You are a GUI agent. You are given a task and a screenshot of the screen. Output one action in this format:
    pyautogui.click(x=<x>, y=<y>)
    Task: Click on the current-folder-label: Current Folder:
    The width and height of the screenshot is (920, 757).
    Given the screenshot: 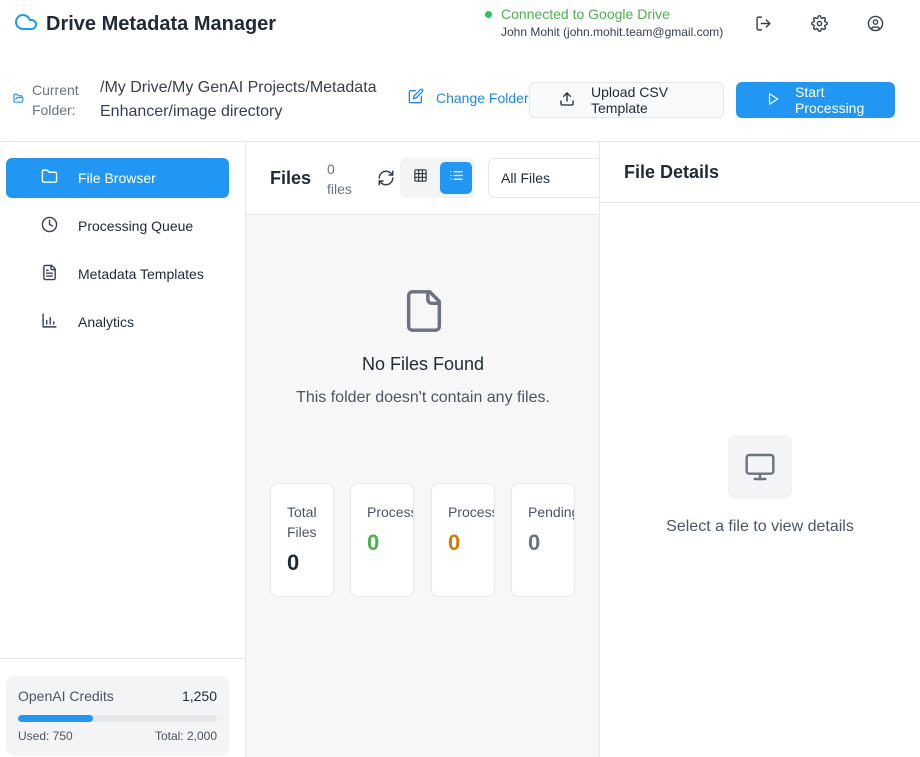 What is the action you would take?
    pyautogui.click(x=55, y=100)
    